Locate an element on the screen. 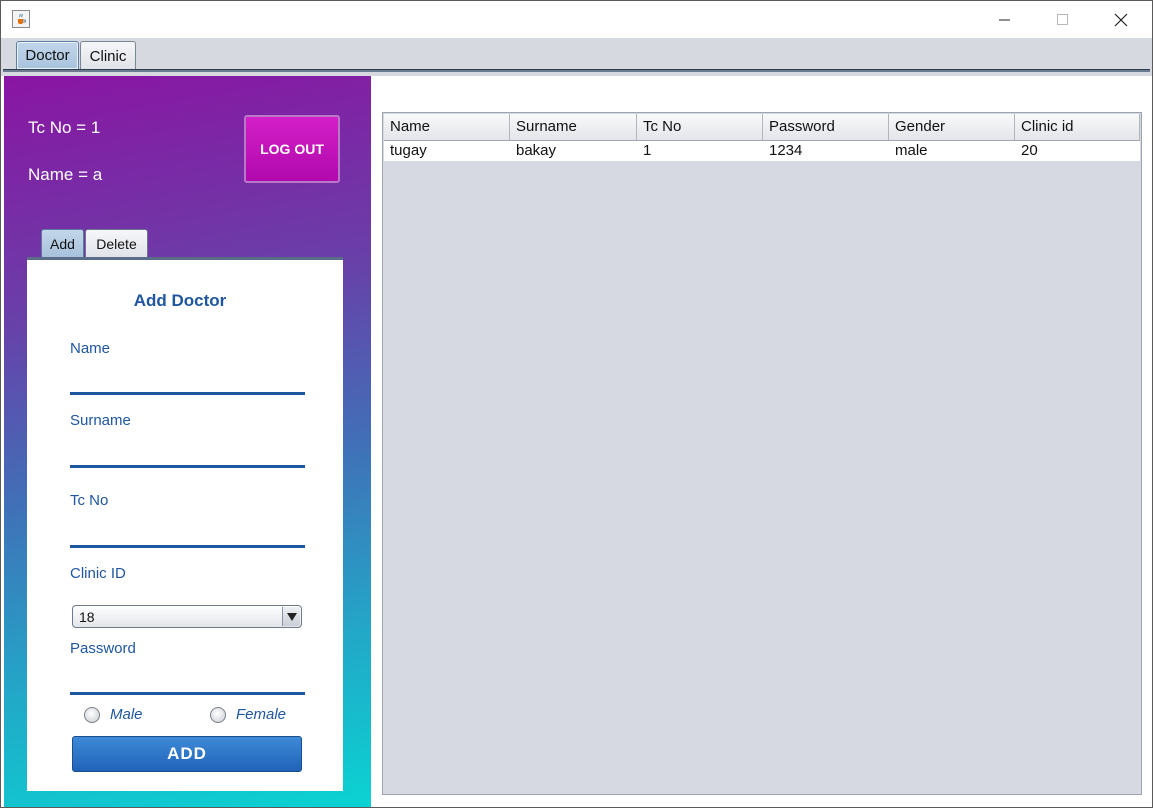 This screenshot has height=808, width=1153. gender-female-radio: Female is located at coordinates (248, 714).